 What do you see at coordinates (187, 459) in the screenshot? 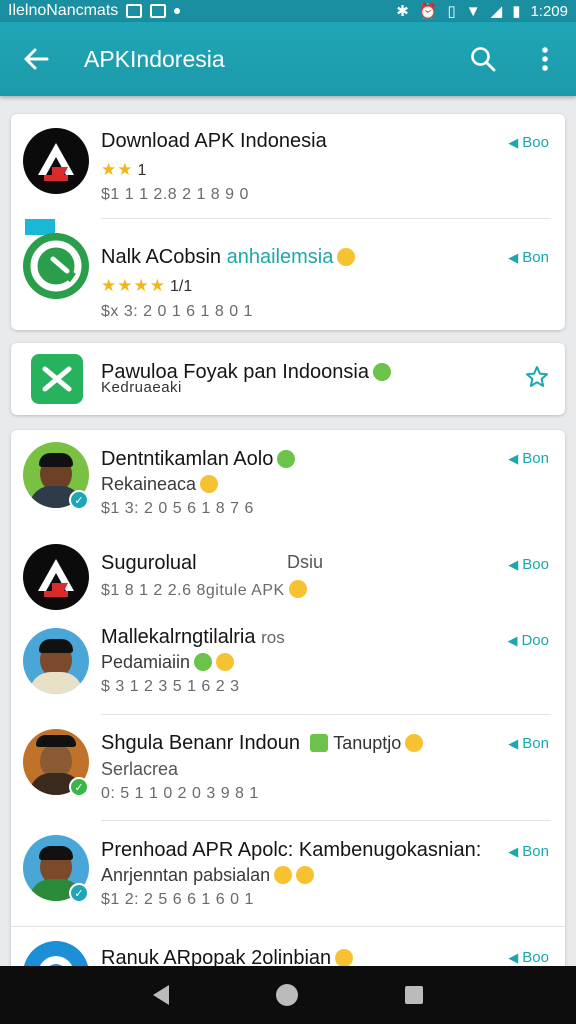
I see `app-name-text: Dentntikamlan Aolo` at bounding box center [187, 459].